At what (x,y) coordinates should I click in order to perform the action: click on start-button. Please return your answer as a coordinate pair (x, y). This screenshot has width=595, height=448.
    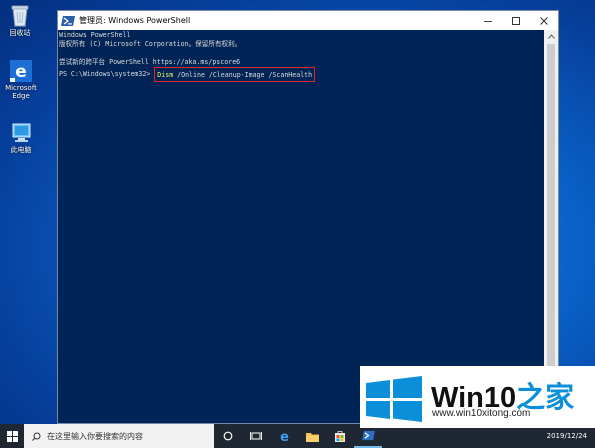
    Looking at the image, I should click on (12, 436).